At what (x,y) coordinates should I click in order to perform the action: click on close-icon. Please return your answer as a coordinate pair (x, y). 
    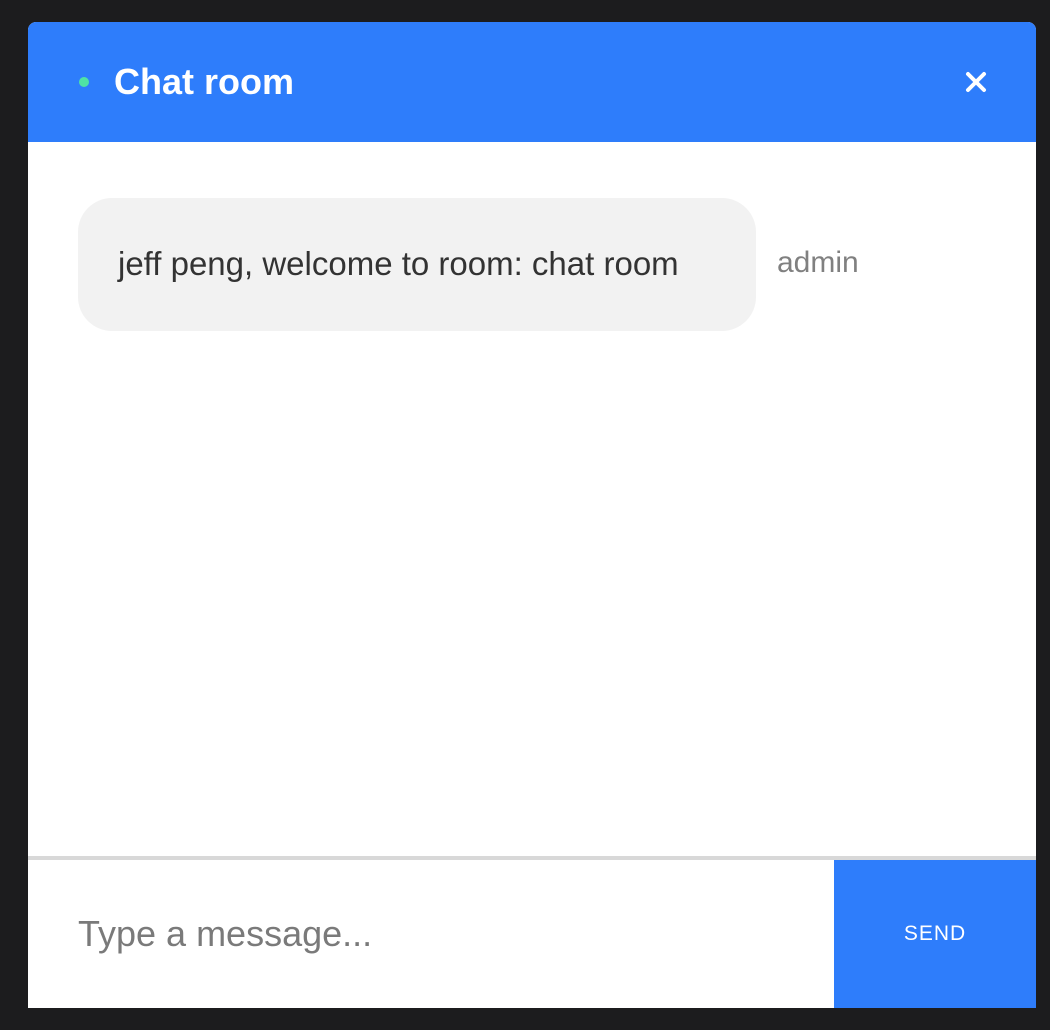
    Looking at the image, I should click on (976, 82).